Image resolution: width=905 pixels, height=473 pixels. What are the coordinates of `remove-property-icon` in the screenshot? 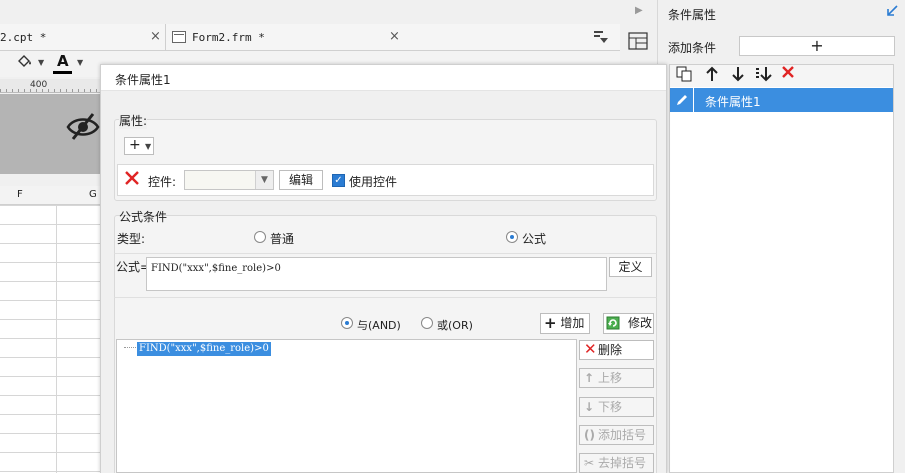 It's located at (132, 180).